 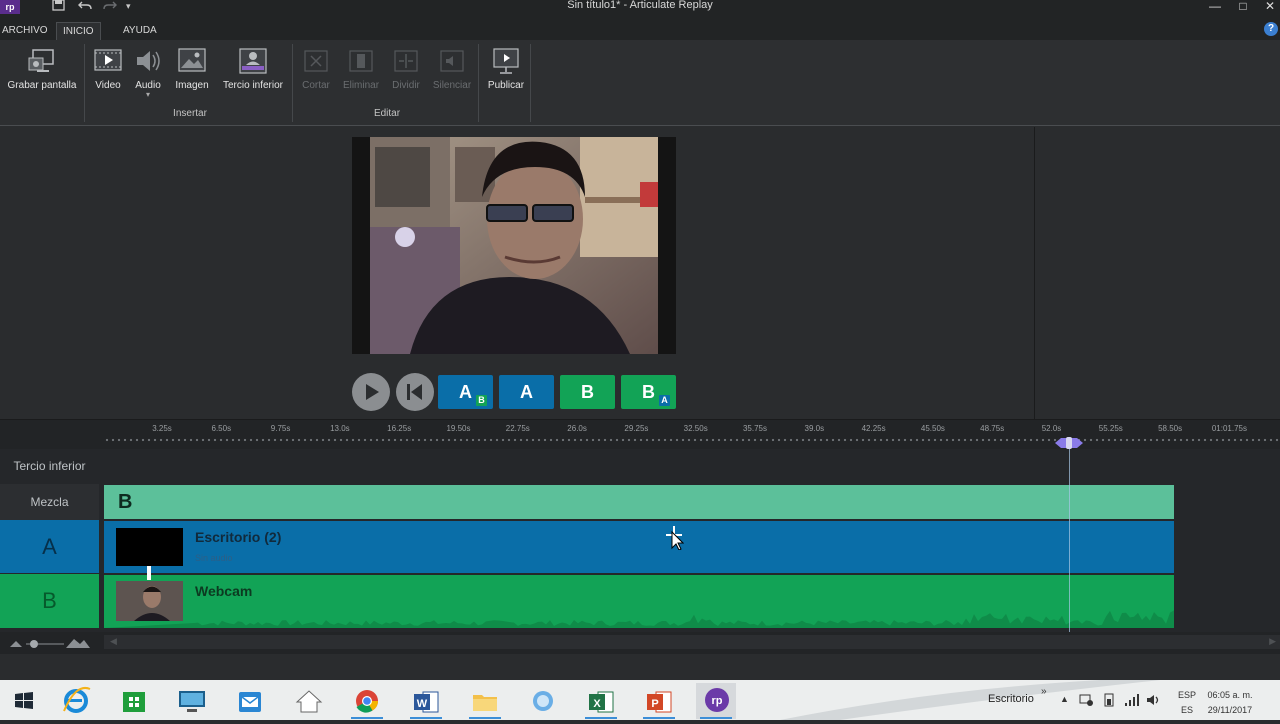 I want to click on delete-button: Eliminar, so click(x=361, y=68).